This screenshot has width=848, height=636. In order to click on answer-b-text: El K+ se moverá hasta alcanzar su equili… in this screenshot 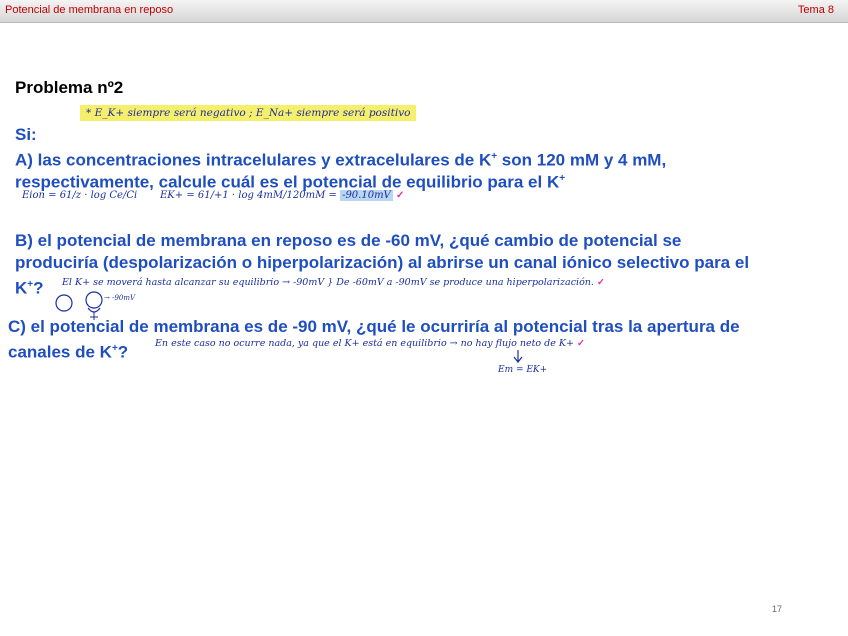, I will do `click(333, 282)`.